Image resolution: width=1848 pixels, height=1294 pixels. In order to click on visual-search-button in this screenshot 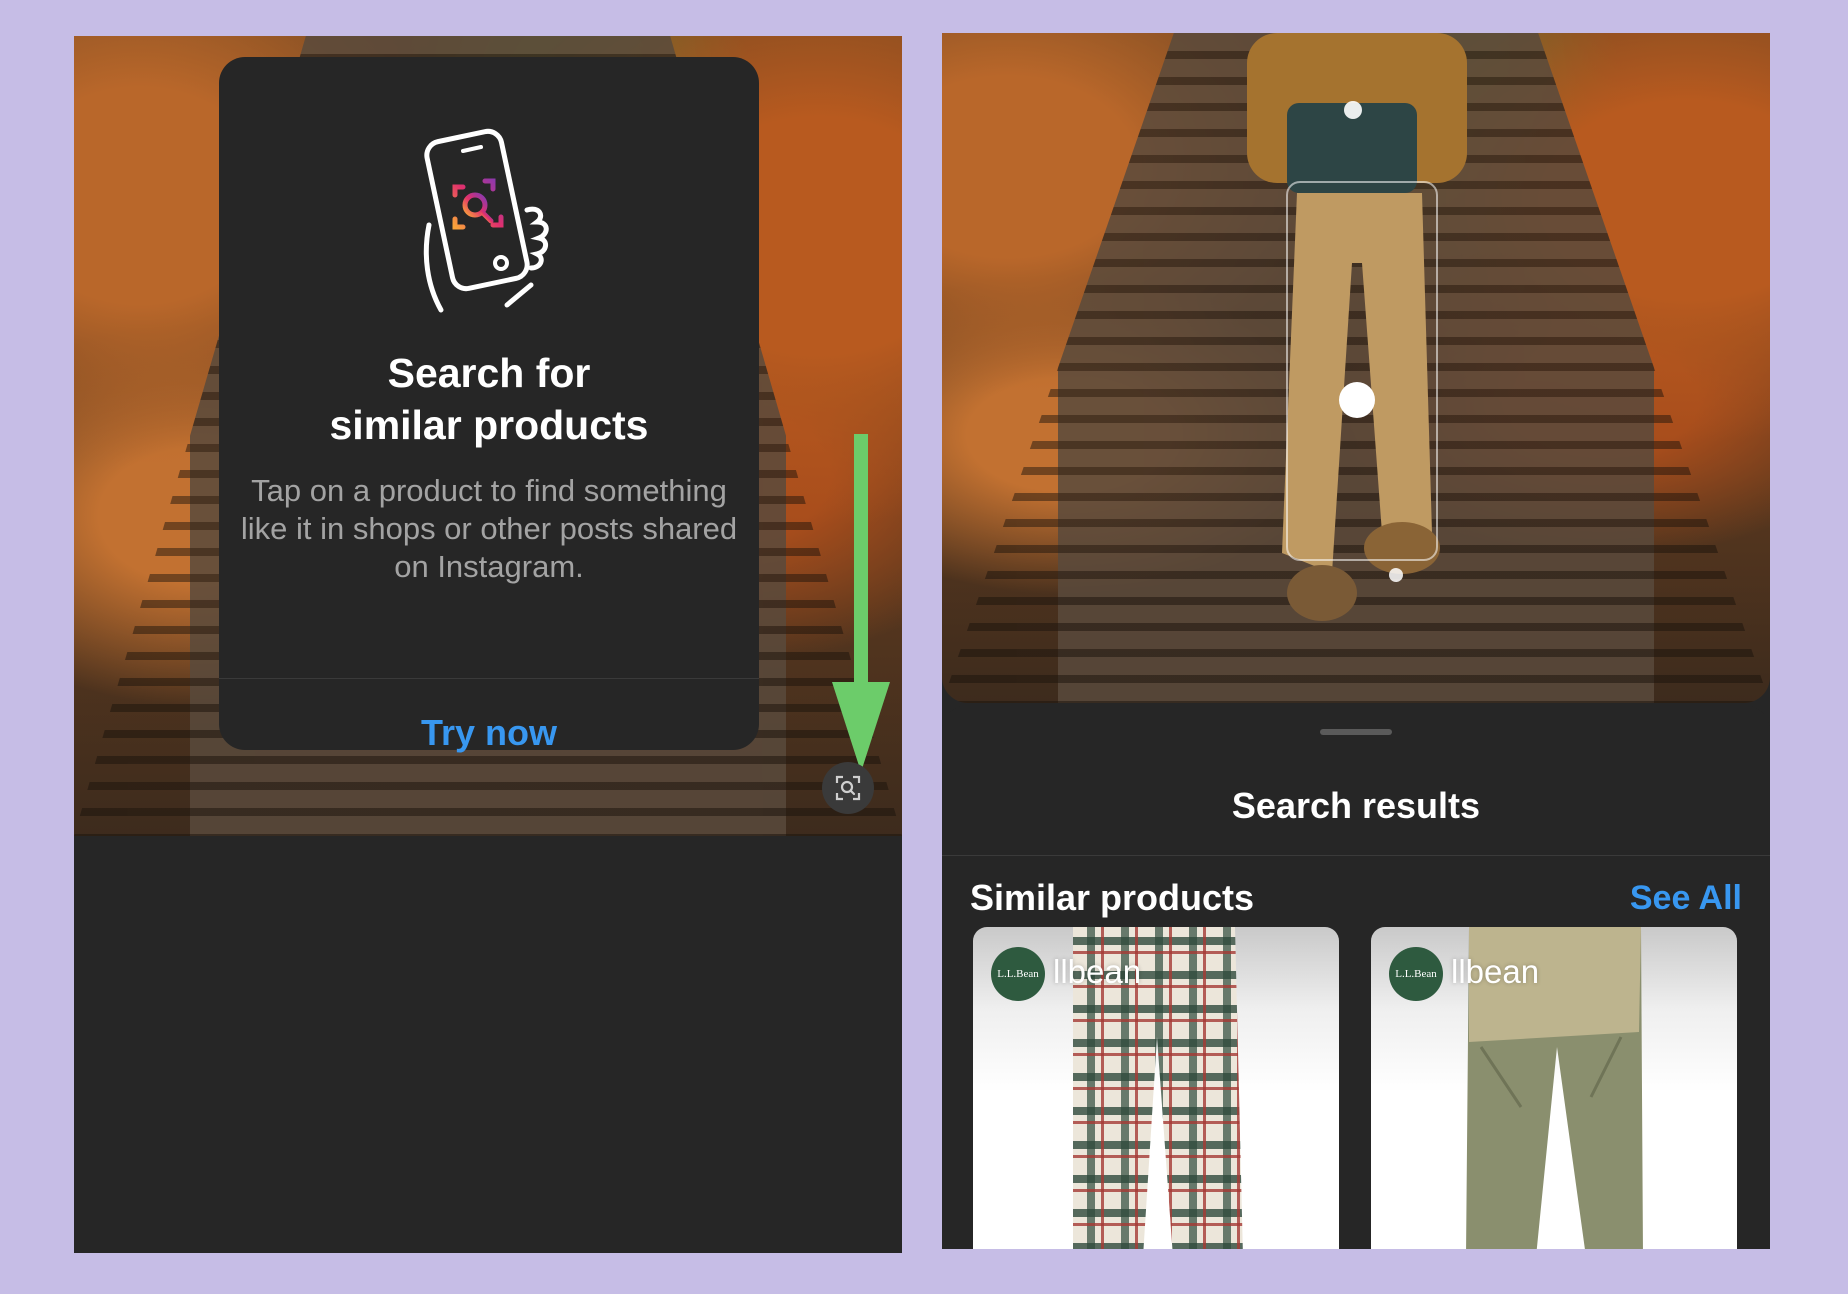, I will do `click(848, 788)`.